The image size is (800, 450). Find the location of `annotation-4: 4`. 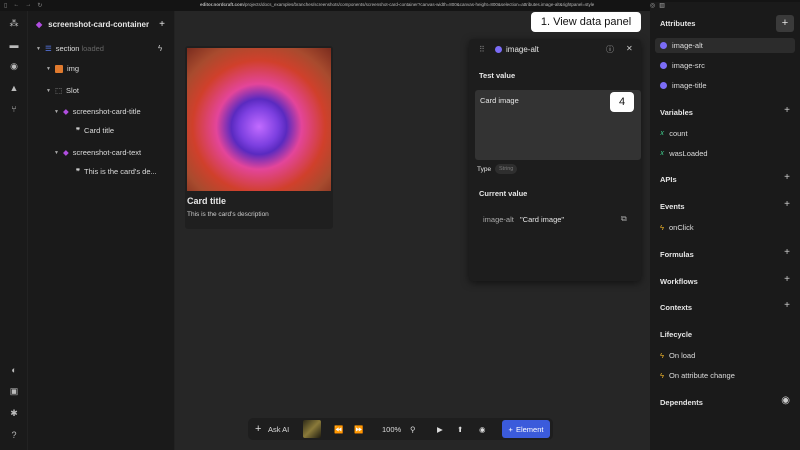

annotation-4: 4 is located at coordinates (622, 102).